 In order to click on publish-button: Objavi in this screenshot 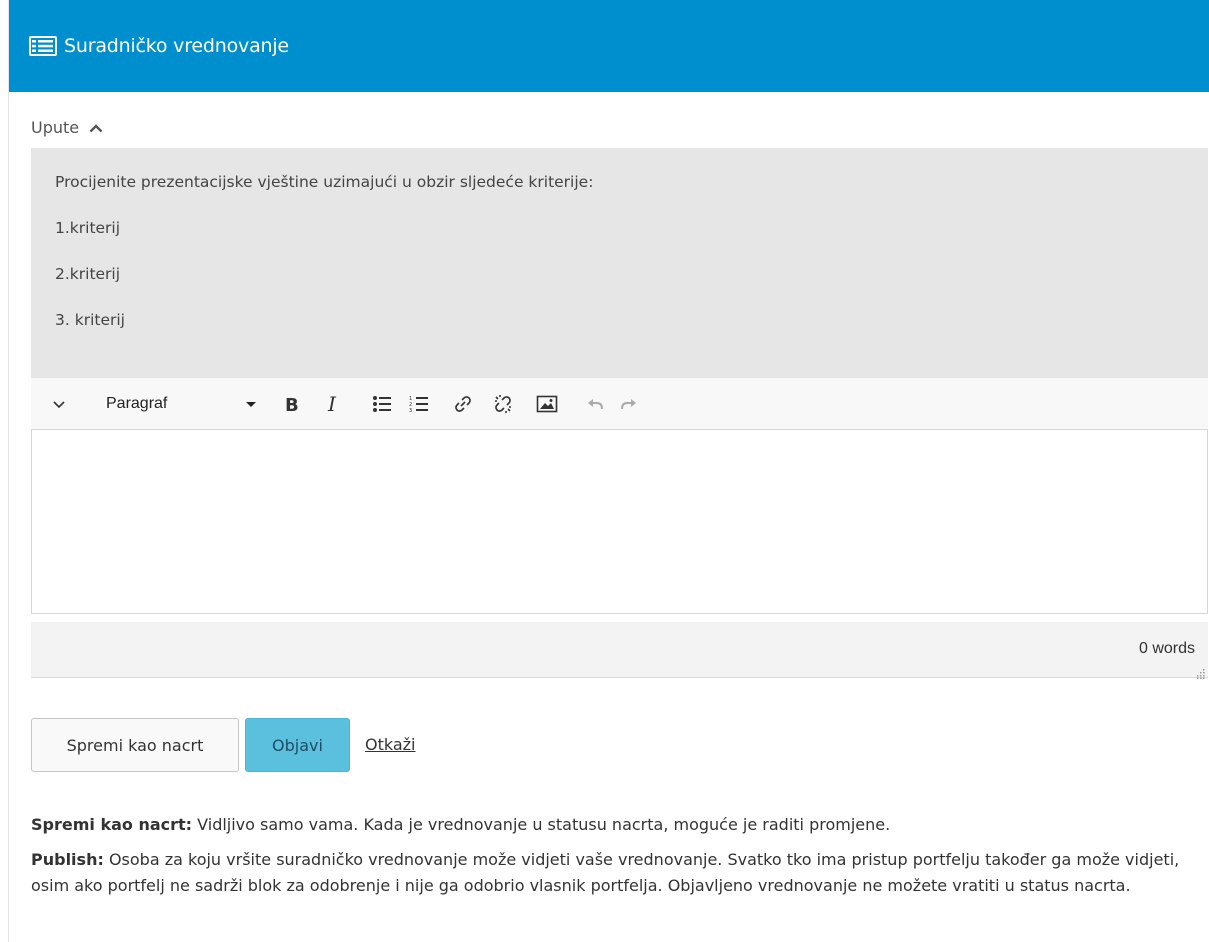, I will do `click(297, 745)`.